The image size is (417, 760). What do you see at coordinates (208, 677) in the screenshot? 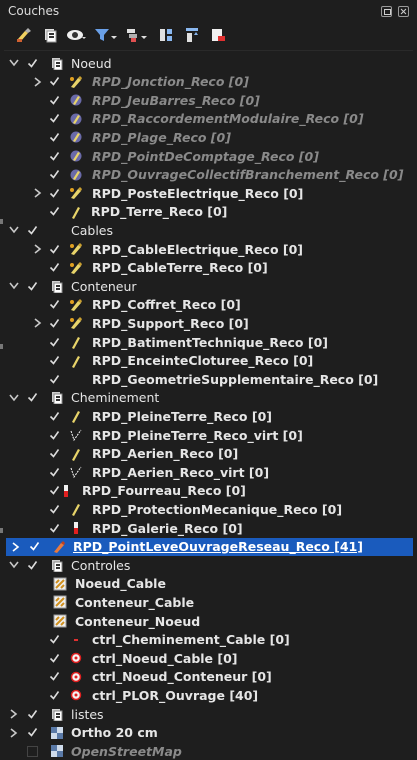
I see `tree-row-ctrl-noeud-conteneur-0: ctrl_Noeud_Conteneur [0]` at bounding box center [208, 677].